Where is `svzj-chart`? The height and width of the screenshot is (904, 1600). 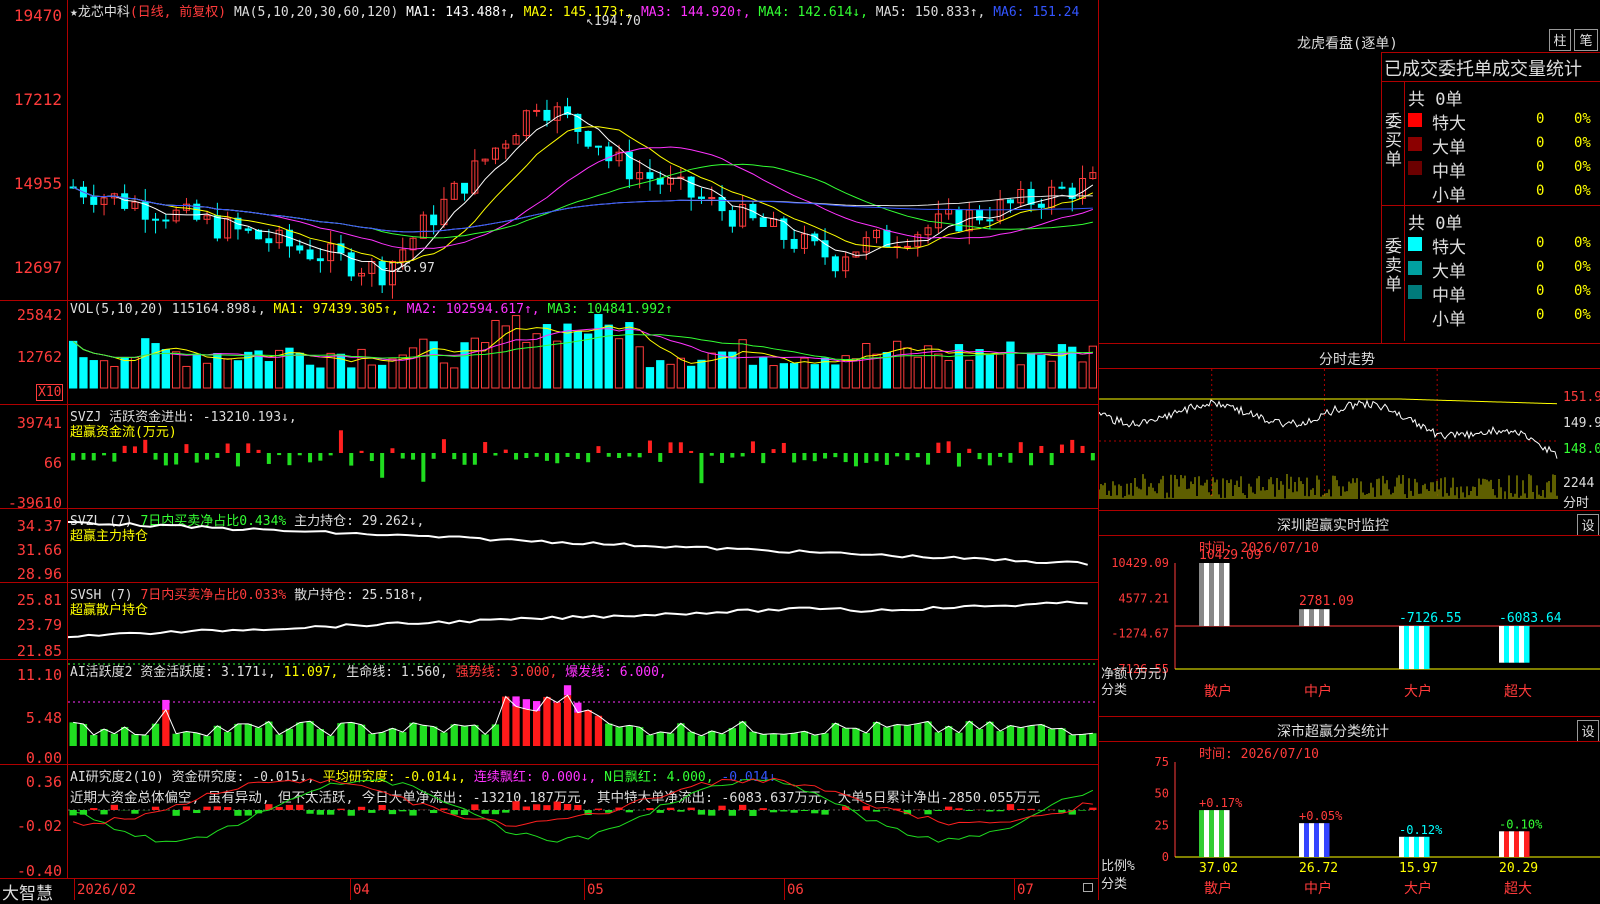 svzj-chart is located at coordinates (583, 456).